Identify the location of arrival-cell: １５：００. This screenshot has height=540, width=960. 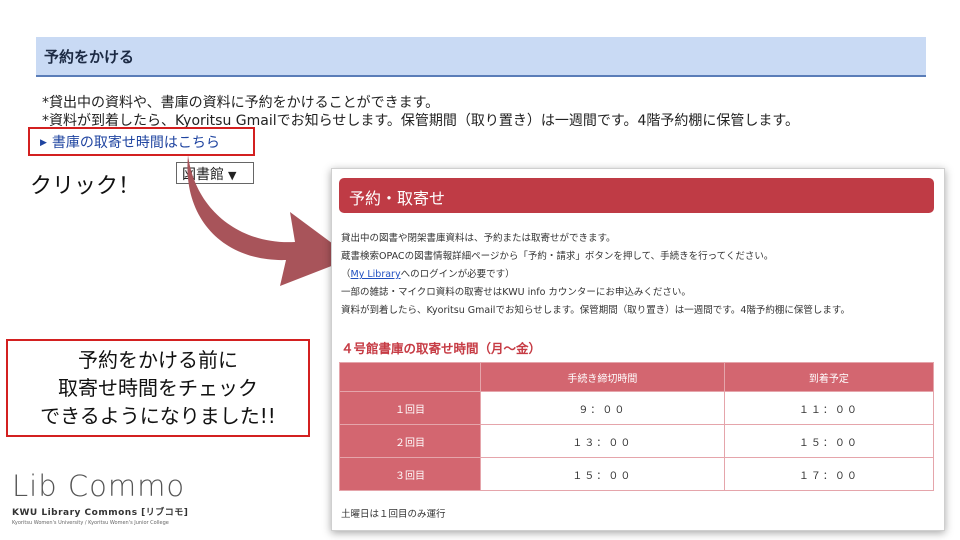
(829, 441).